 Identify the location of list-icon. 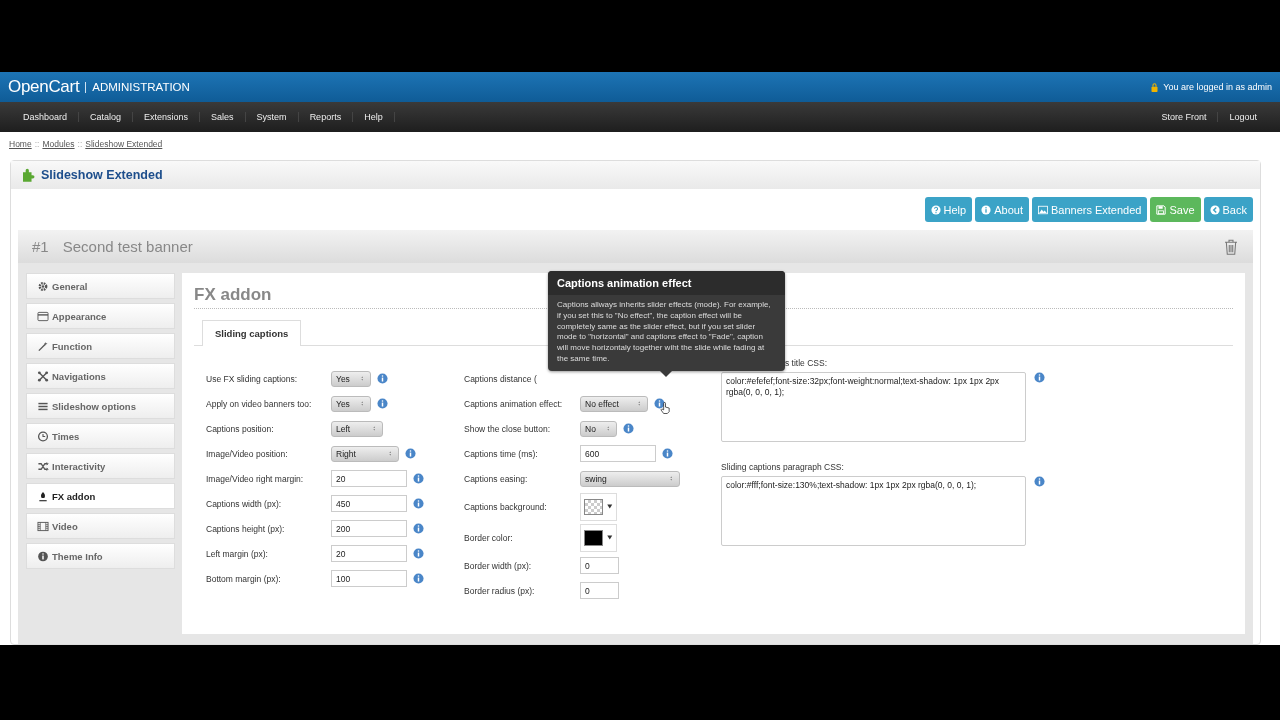
(43, 406).